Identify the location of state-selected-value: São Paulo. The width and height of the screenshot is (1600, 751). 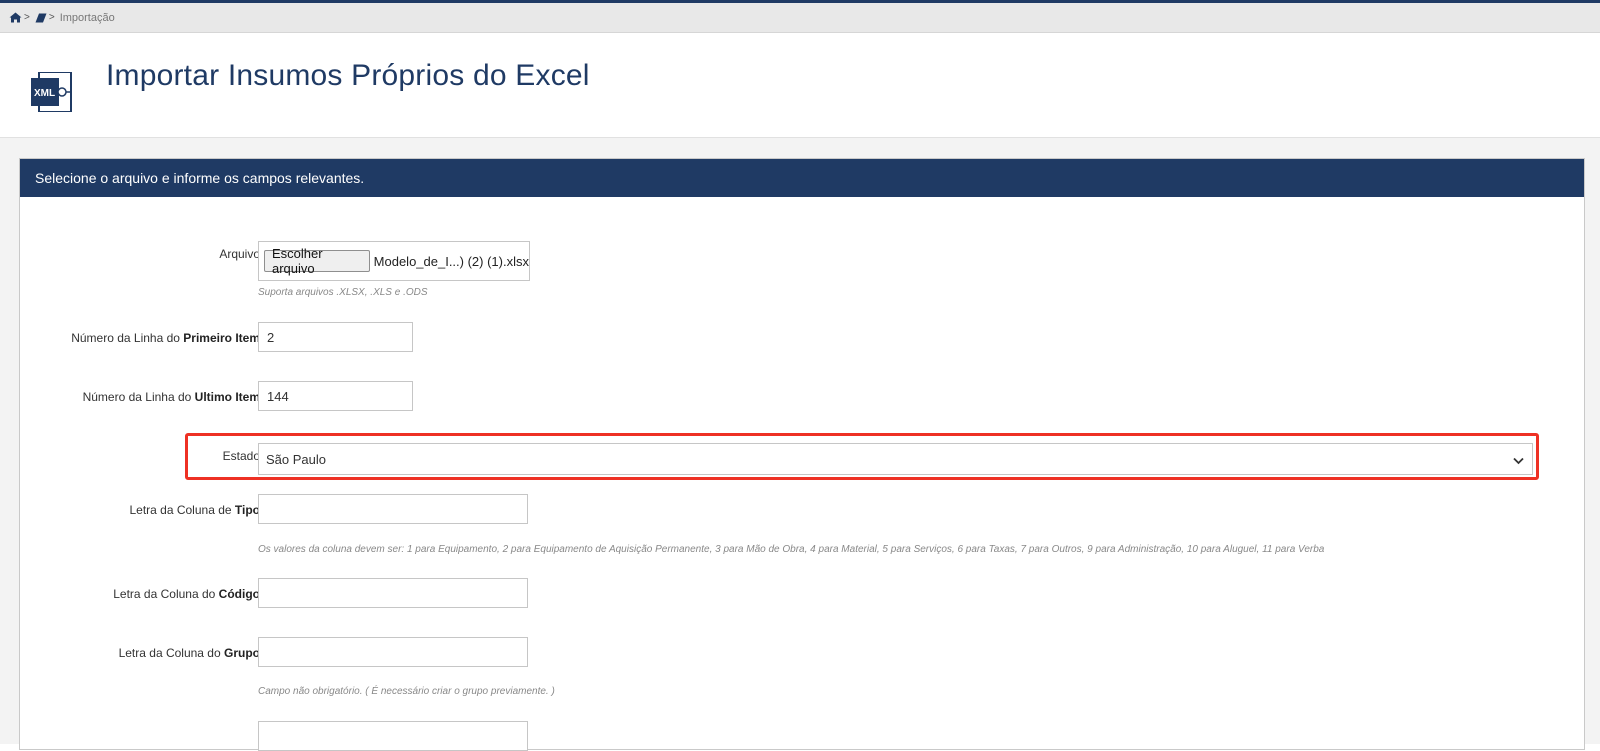
(296, 459).